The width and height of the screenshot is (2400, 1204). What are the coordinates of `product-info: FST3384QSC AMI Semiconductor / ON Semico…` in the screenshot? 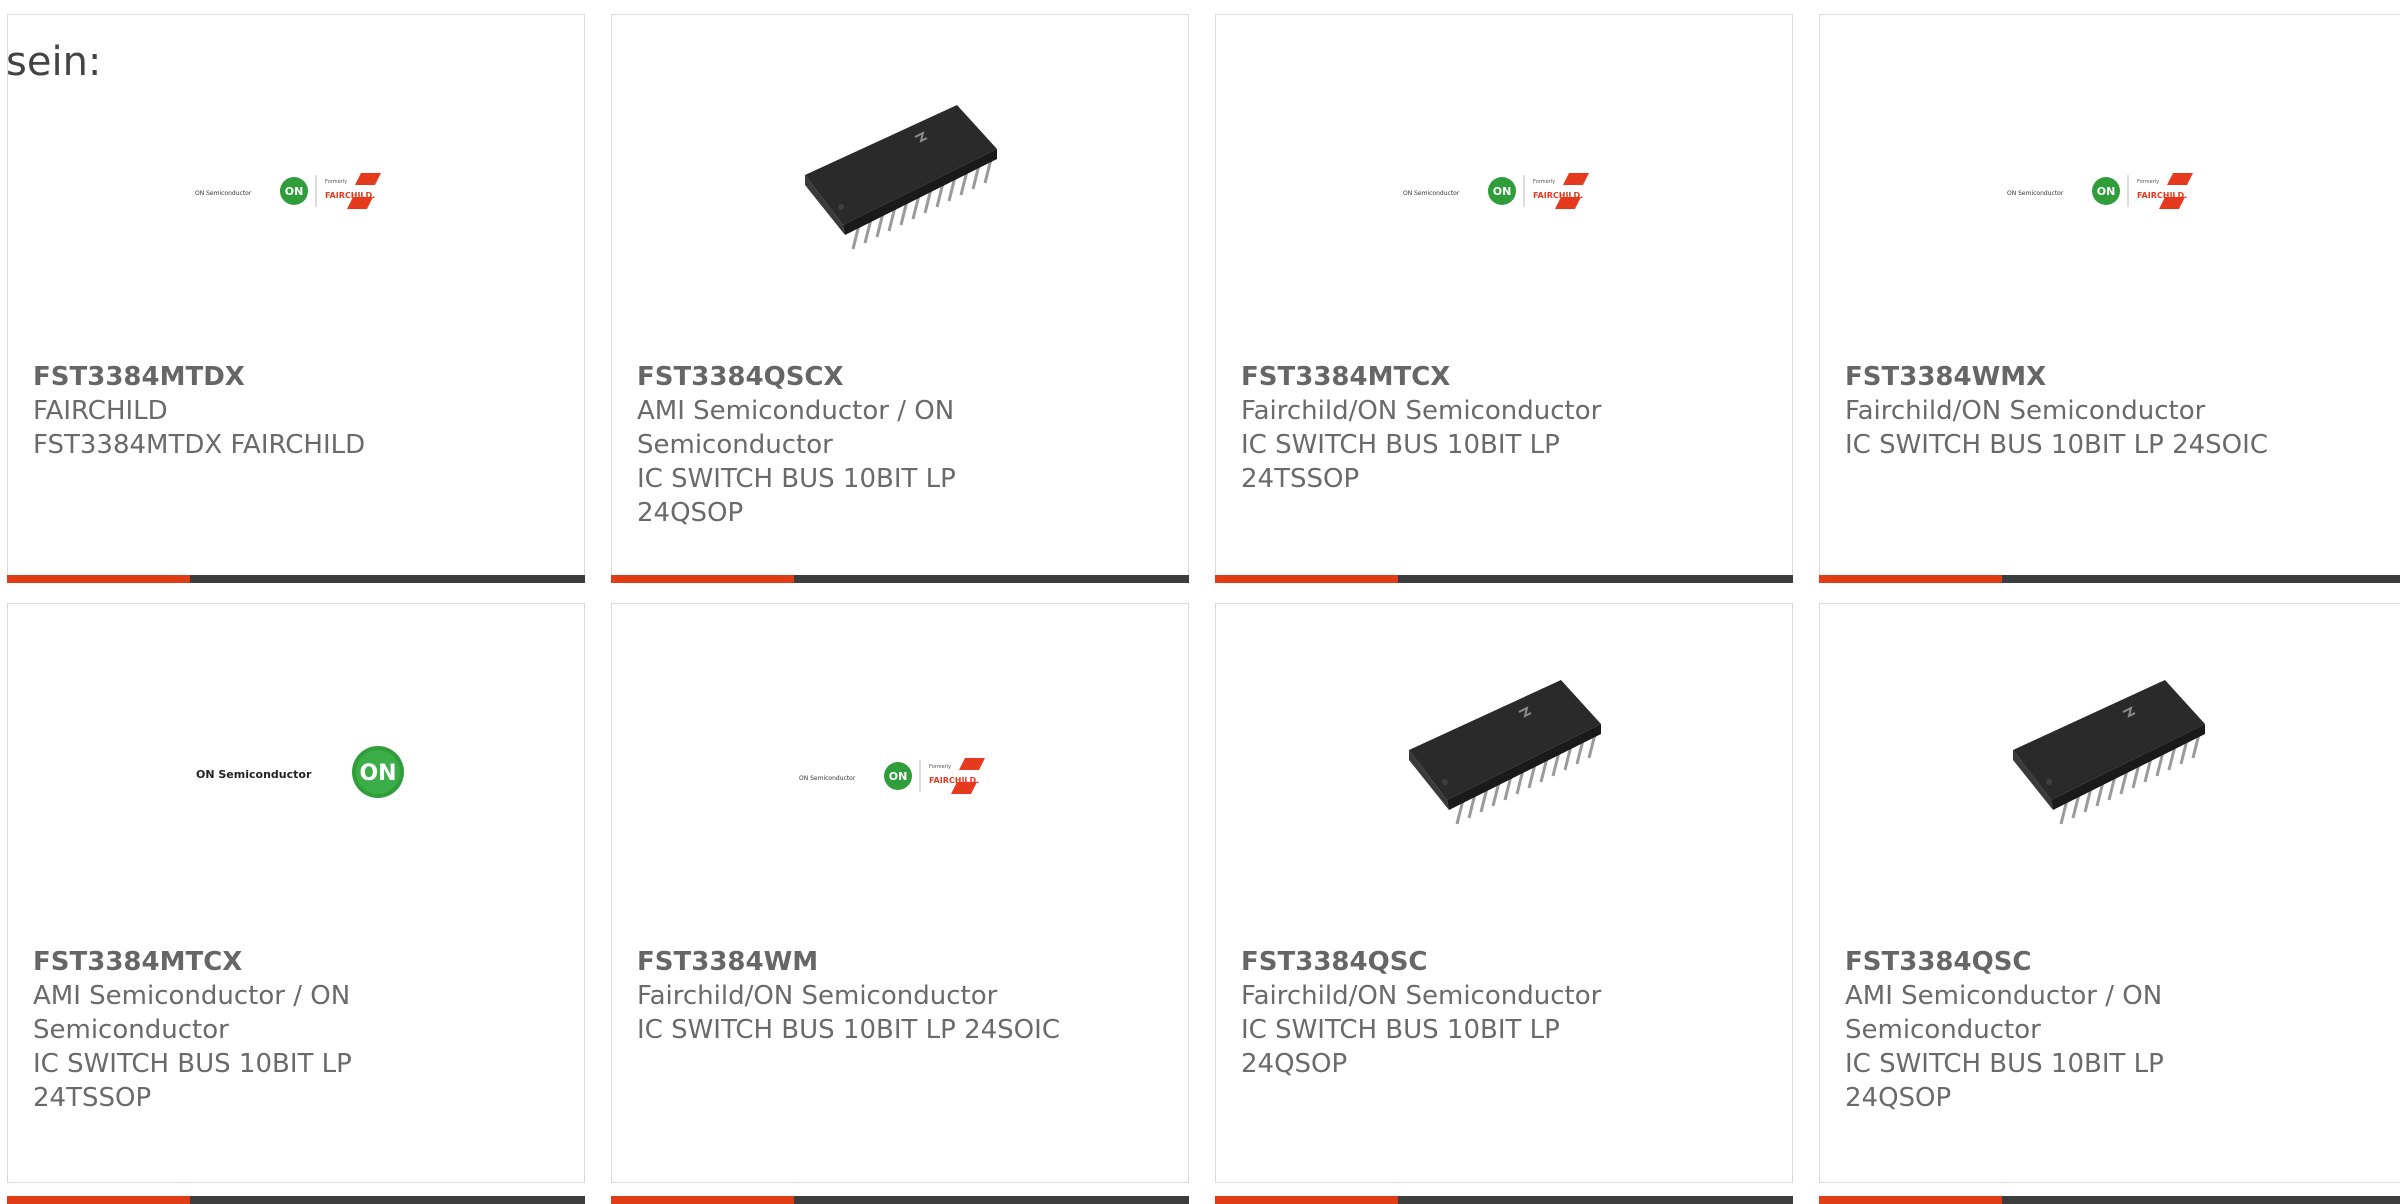 It's located at (2116, 1030).